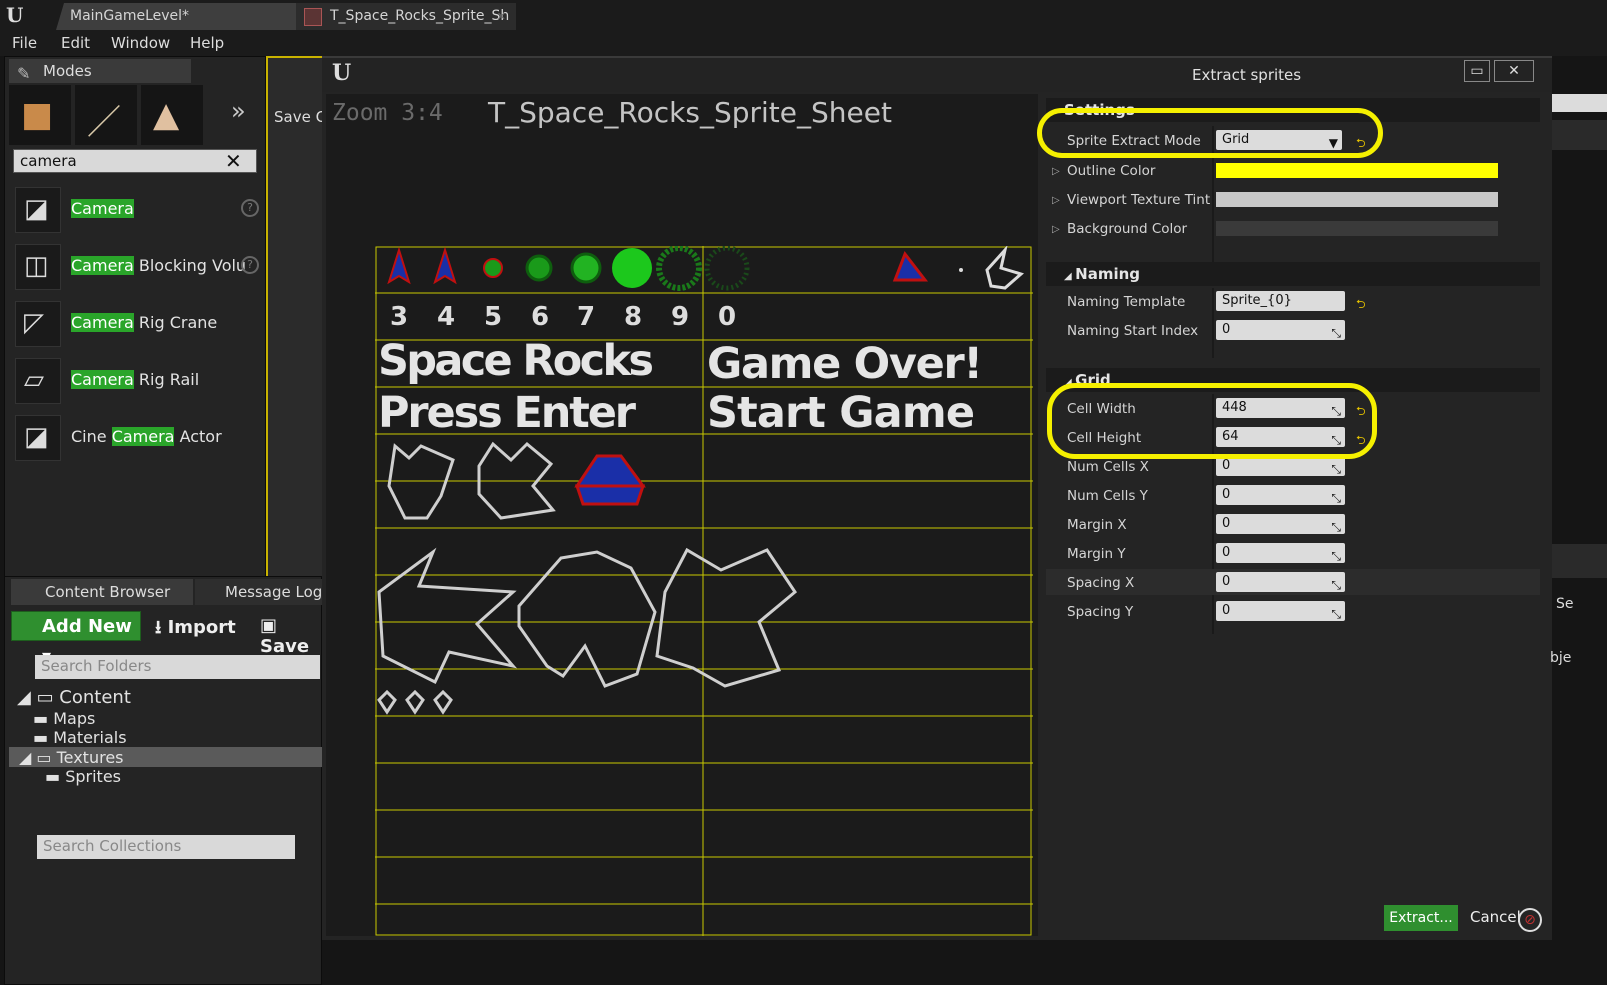 The width and height of the screenshot is (1607, 985). What do you see at coordinates (83, 776) in the screenshot?
I see `tree-sprites: ▬ Sprites` at bounding box center [83, 776].